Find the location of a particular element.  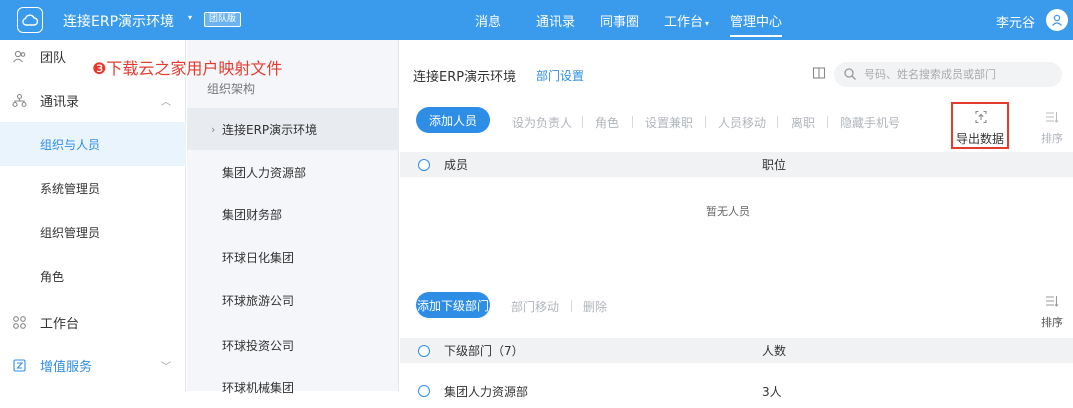

chevron-right-icon: › is located at coordinates (213, 129).